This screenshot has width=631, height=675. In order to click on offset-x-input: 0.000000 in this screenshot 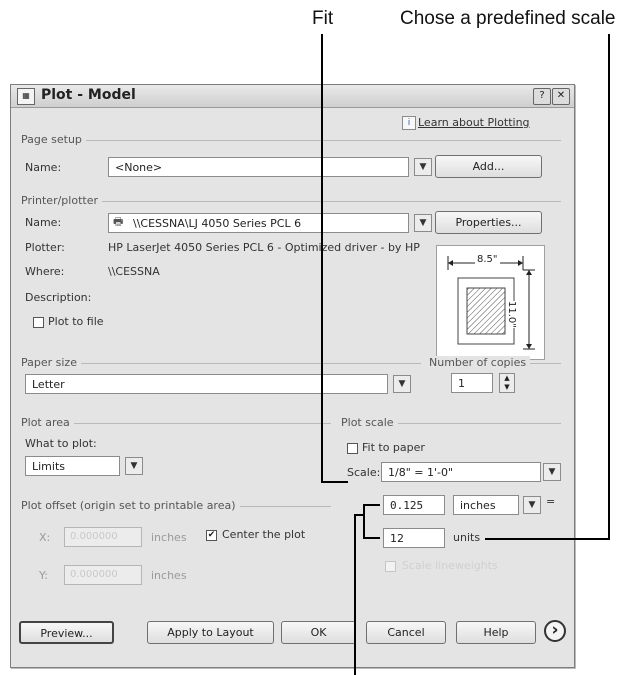, I will do `click(103, 537)`.